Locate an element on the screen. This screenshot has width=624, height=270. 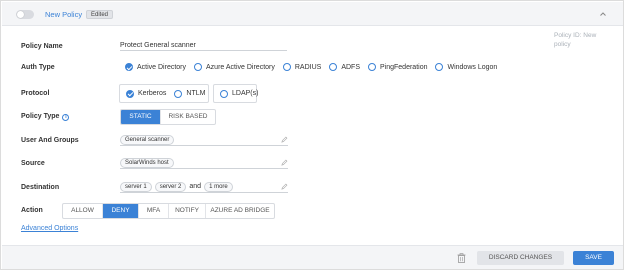
radio-label: Kerberos is located at coordinates (152, 93).